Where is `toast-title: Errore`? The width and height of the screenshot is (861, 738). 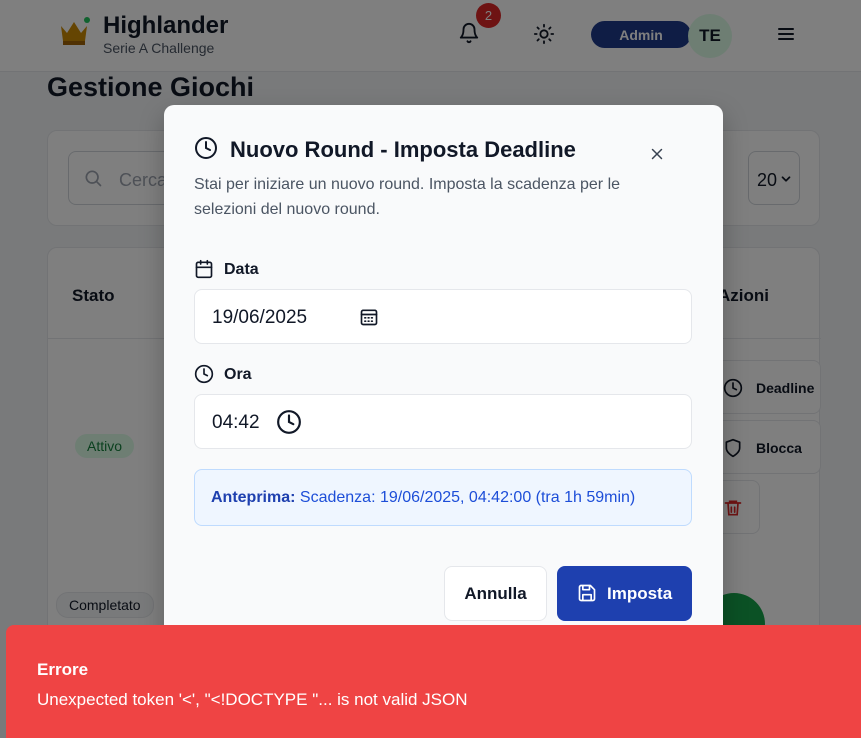 toast-title: Errore is located at coordinates (63, 669).